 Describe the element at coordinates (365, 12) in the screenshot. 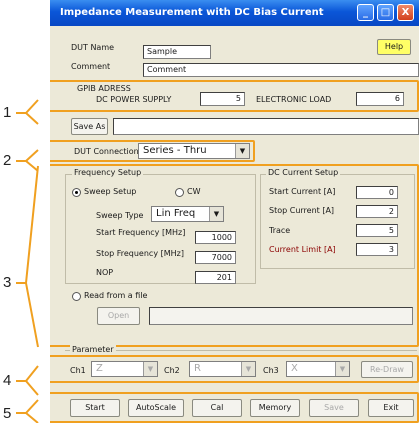

I see `minimize-button: _` at that location.